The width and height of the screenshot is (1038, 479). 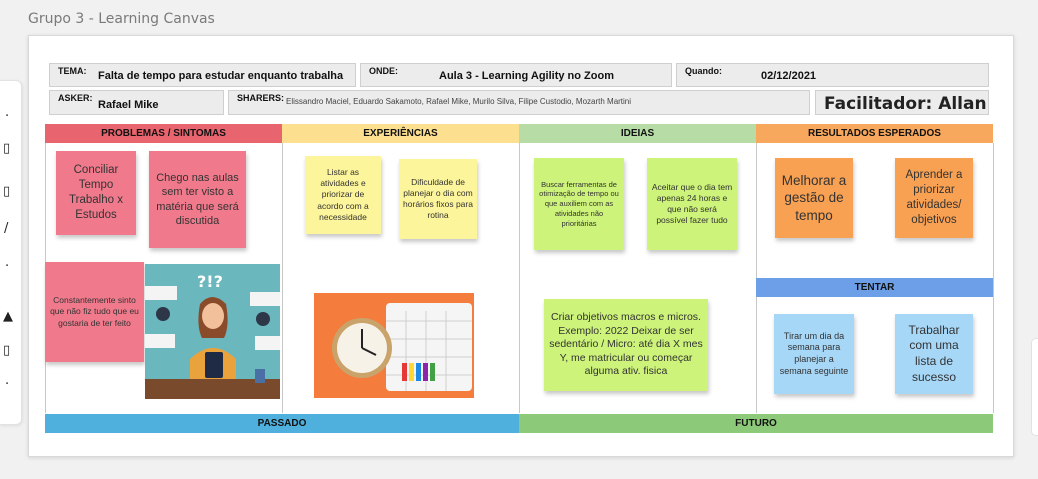 I want to click on onde-cell: ONDE: Aula 3 - Learning Agility no Zoom, so click(x=516, y=75).